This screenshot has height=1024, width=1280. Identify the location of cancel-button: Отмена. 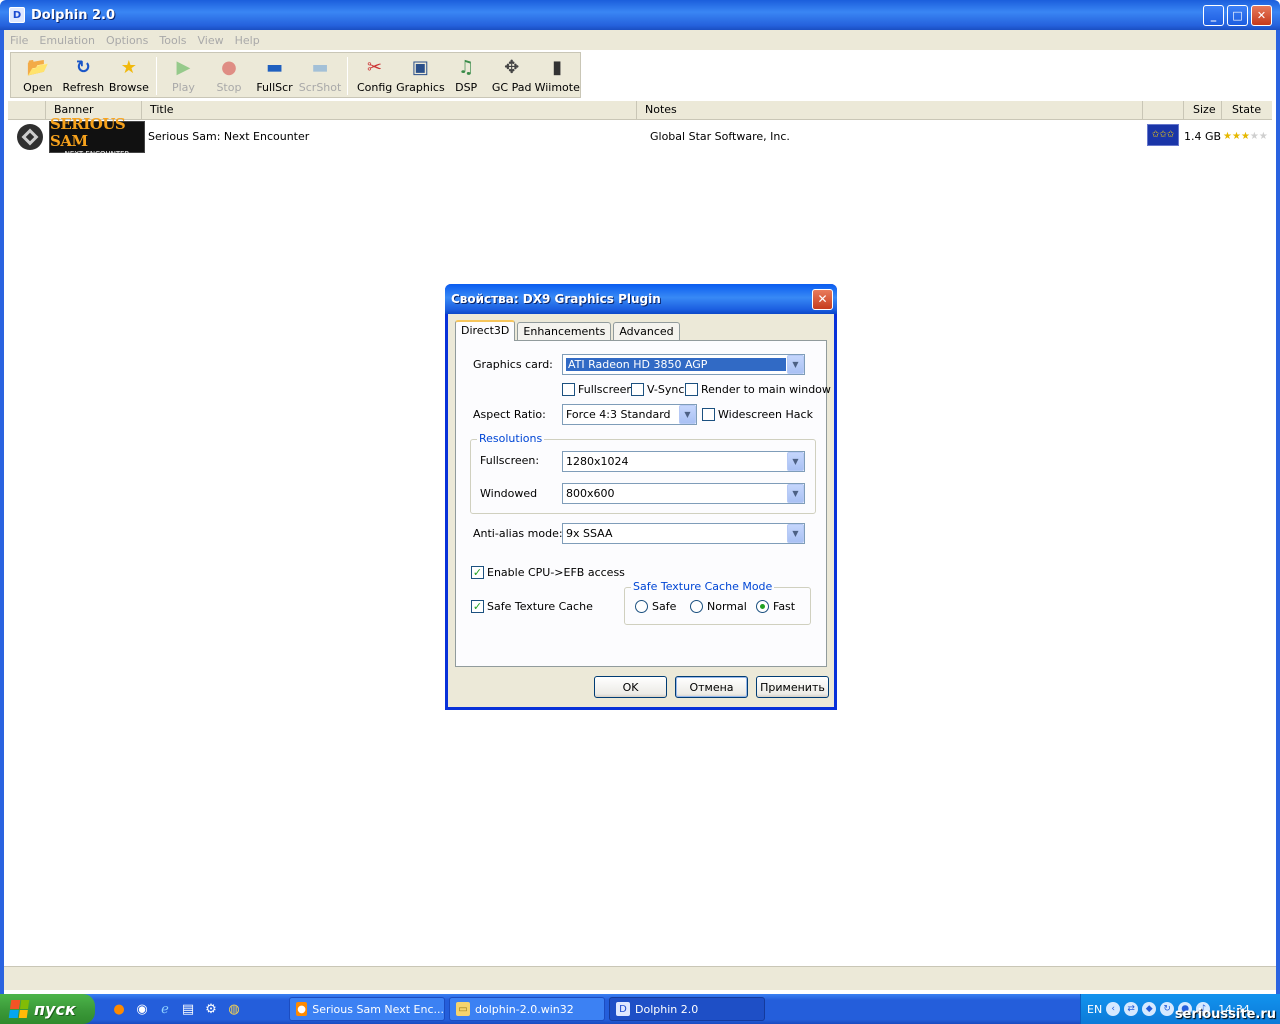
(711, 687).